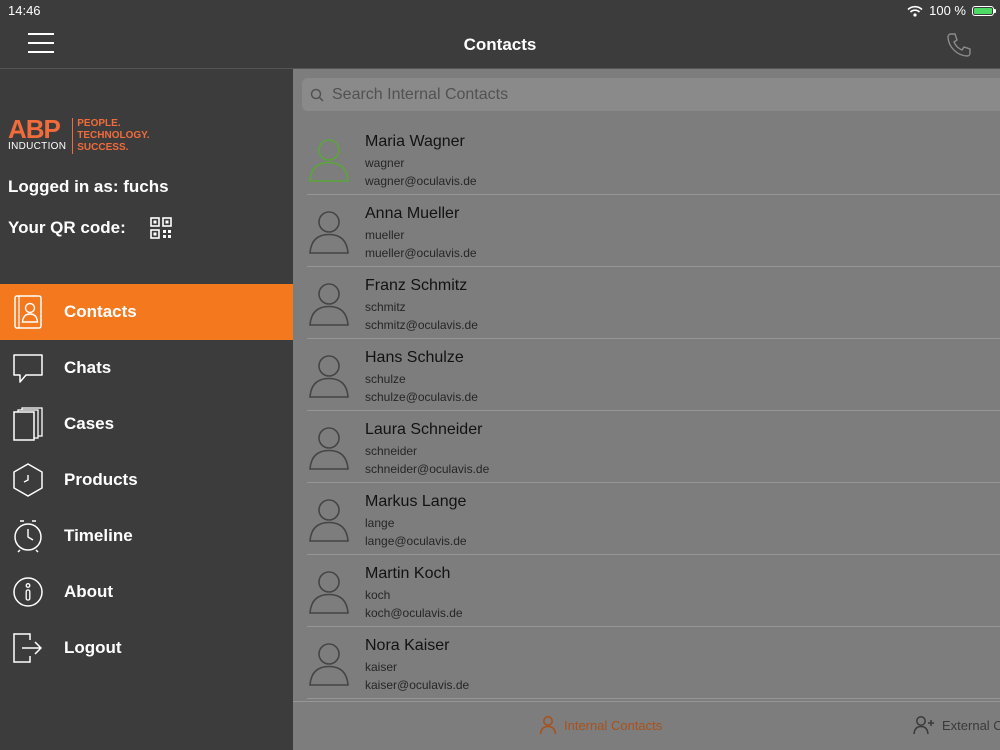 Image resolution: width=1000 pixels, height=750 pixels. What do you see at coordinates (500, 10) in the screenshot?
I see `status-bar: 14:46 100 %` at bounding box center [500, 10].